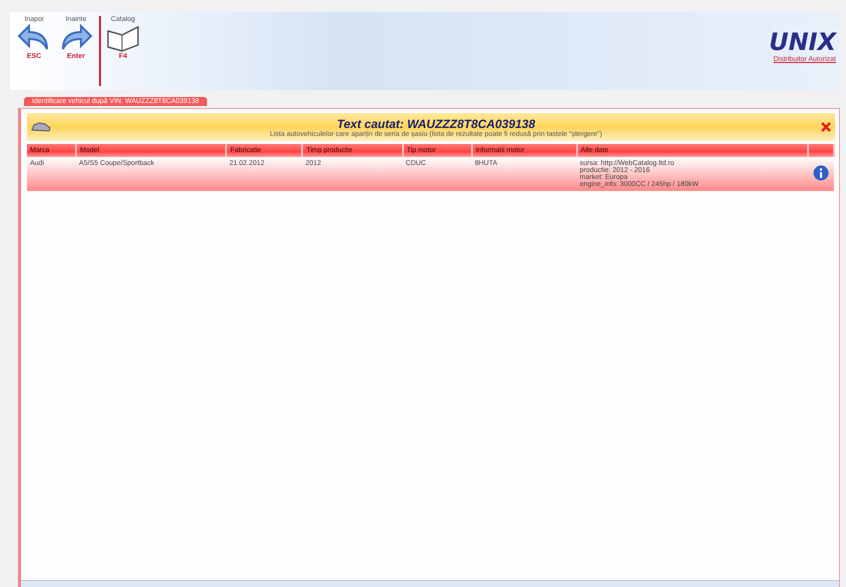 The width and height of the screenshot is (846, 587). I want to click on close-icon, so click(826, 127).